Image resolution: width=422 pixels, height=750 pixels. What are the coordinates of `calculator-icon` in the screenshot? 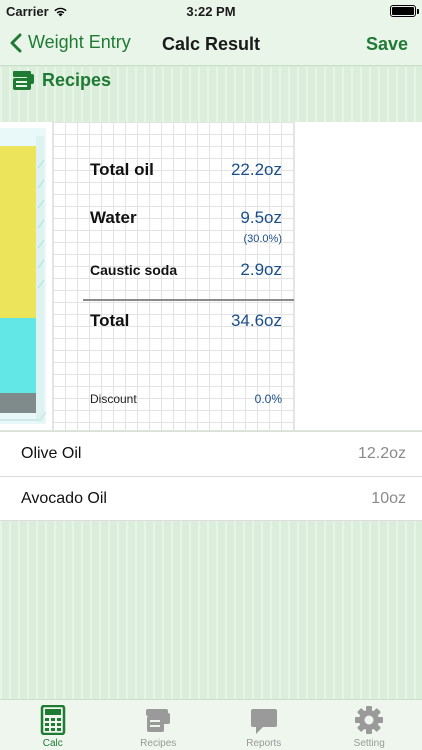 It's located at (52, 720).